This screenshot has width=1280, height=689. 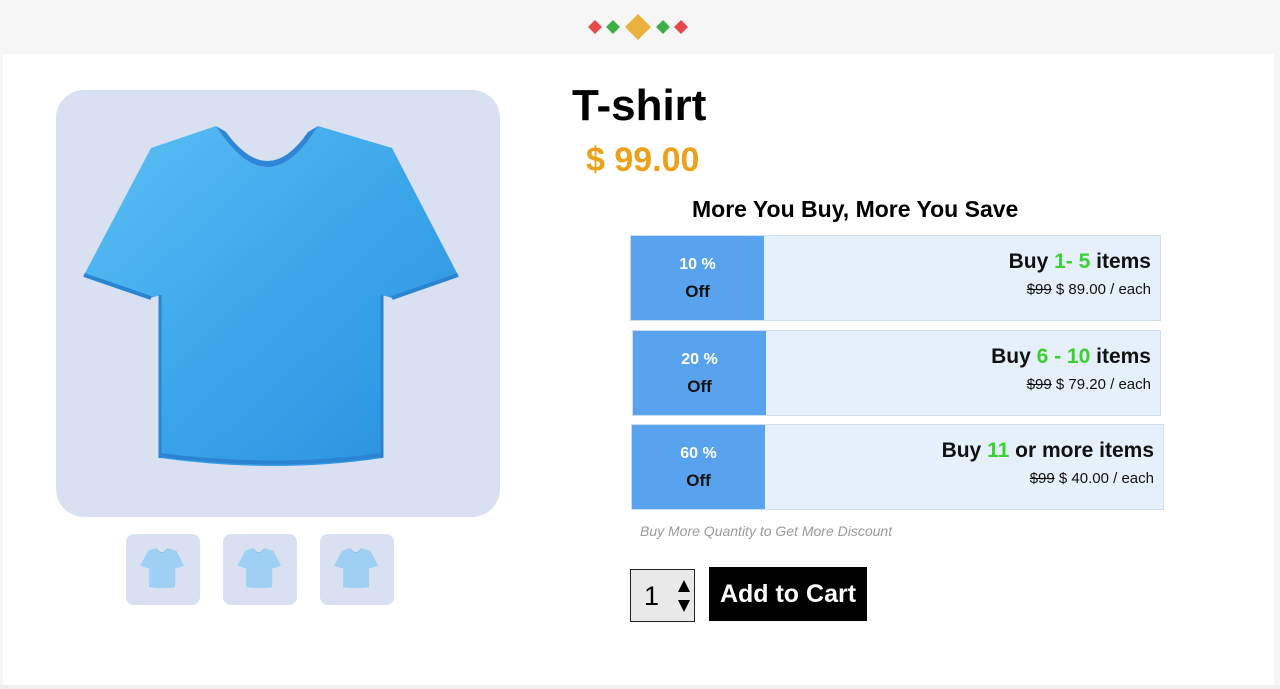 I want to click on tier-pricing: $99 $ 40.00 / each, so click(x=1048, y=479).